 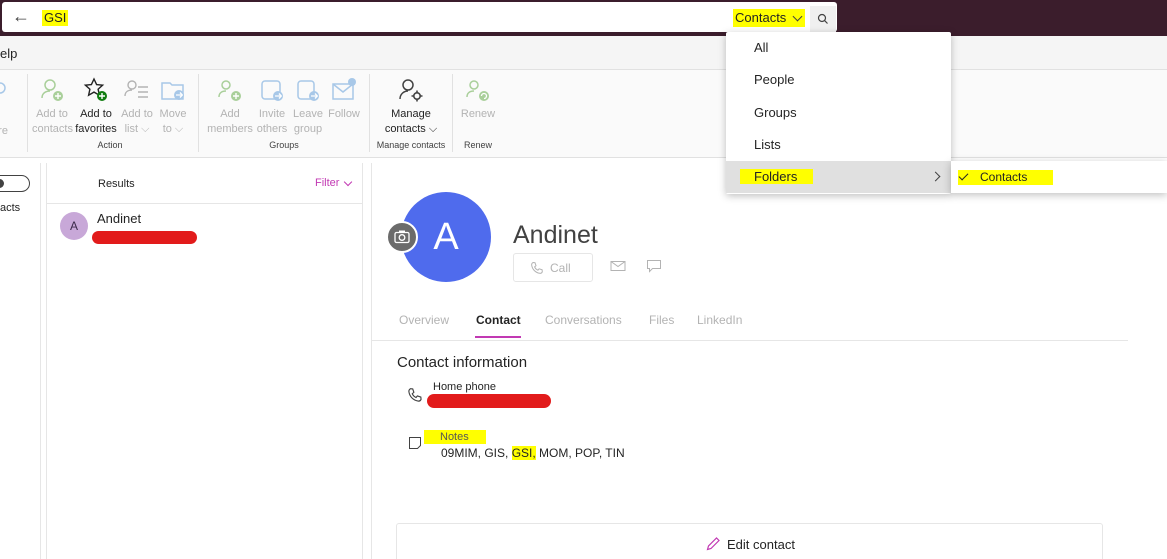 What do you see at coordinates (462, 362) in the screenshot?
I see `section-title: Contact information` at bounding box center [462, 362].